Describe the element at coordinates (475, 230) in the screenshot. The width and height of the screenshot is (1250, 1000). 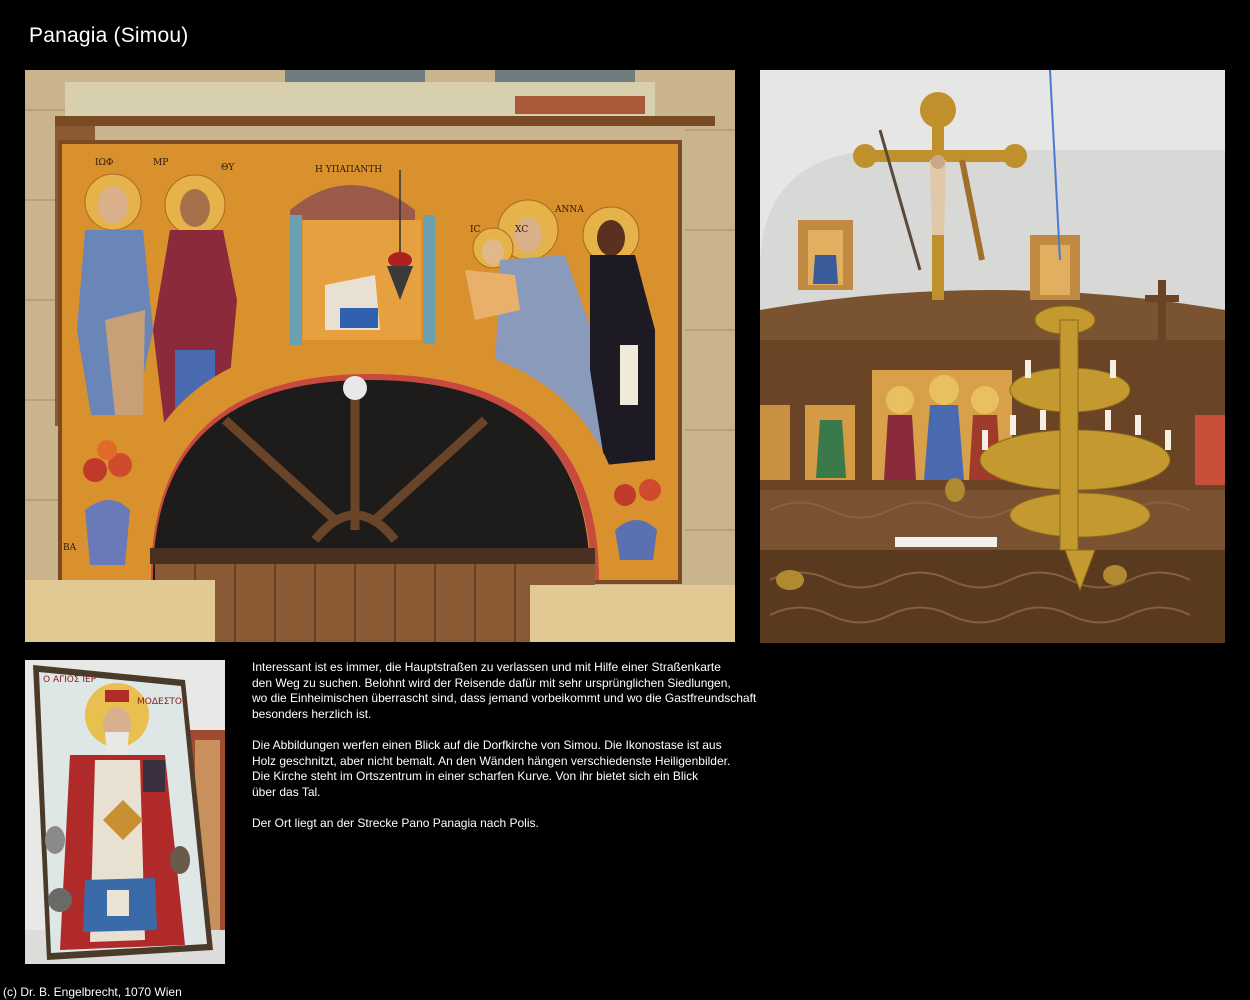
I see `fresco-inscription-ic: ΙC` at that location.